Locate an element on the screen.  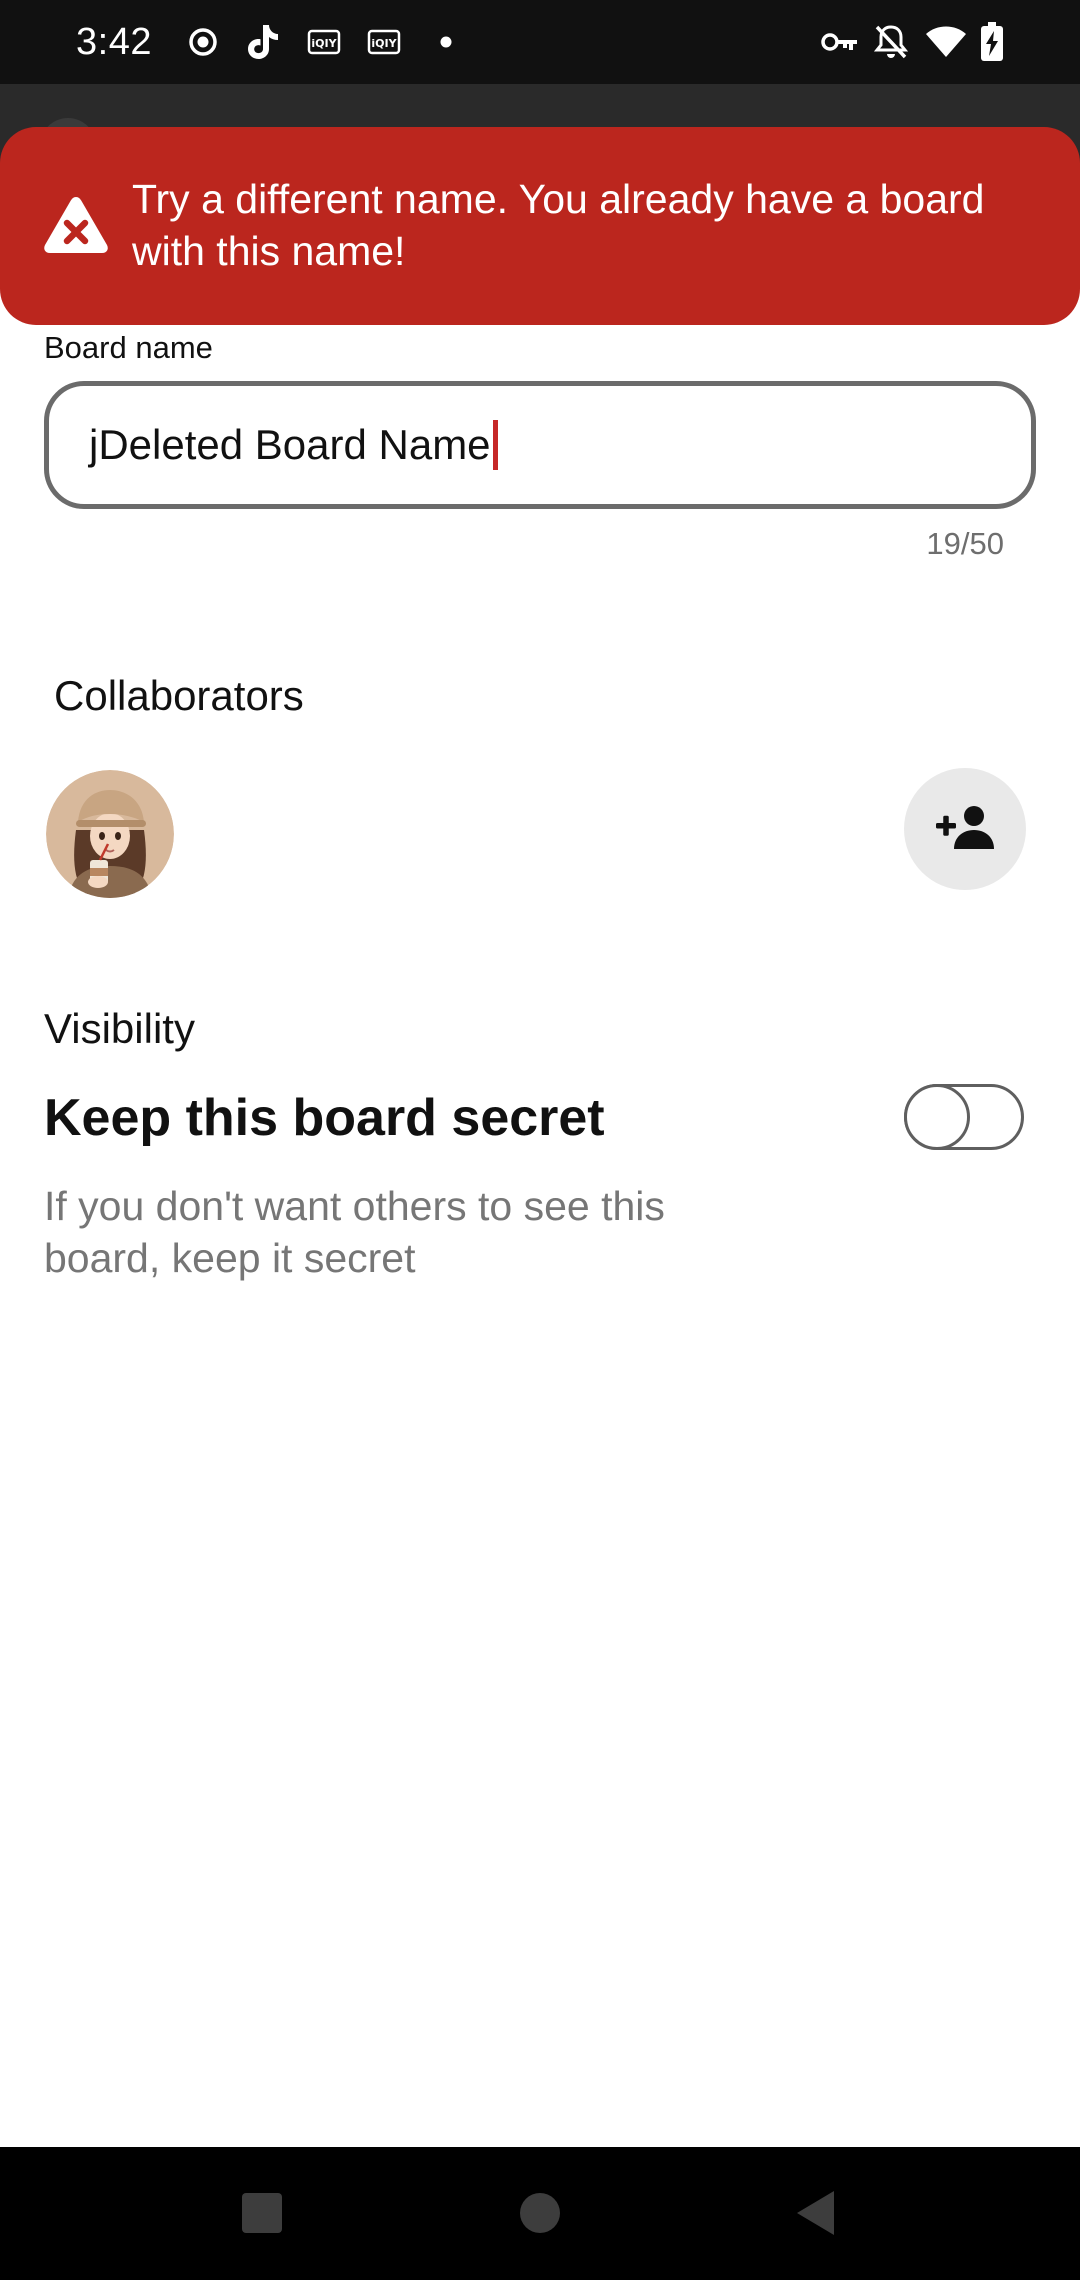
status-time: 3:42 is located at coordinates (114, 42).